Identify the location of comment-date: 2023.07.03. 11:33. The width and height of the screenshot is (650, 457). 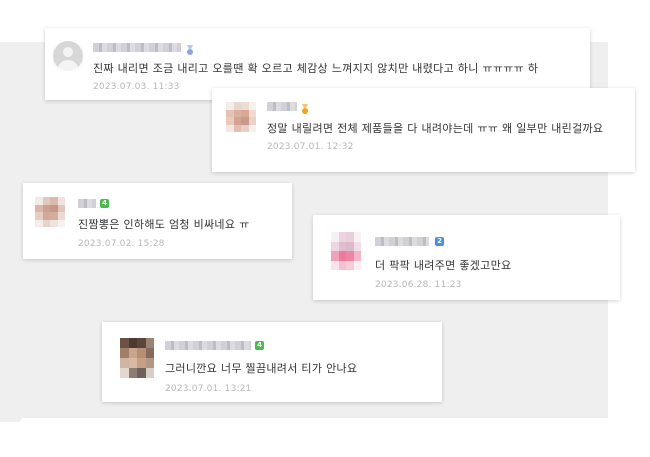
(136, 87).